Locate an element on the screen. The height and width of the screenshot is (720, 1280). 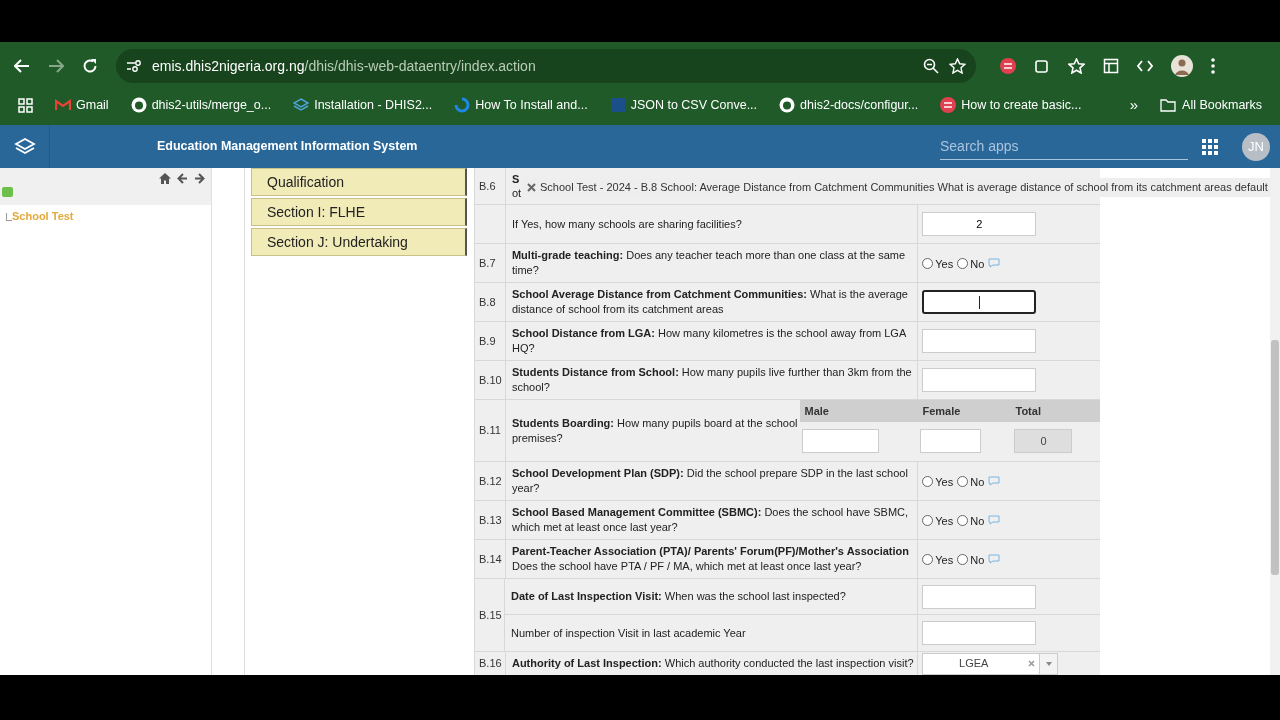
apps-grid-icon is located at coordinates (1210, 146).